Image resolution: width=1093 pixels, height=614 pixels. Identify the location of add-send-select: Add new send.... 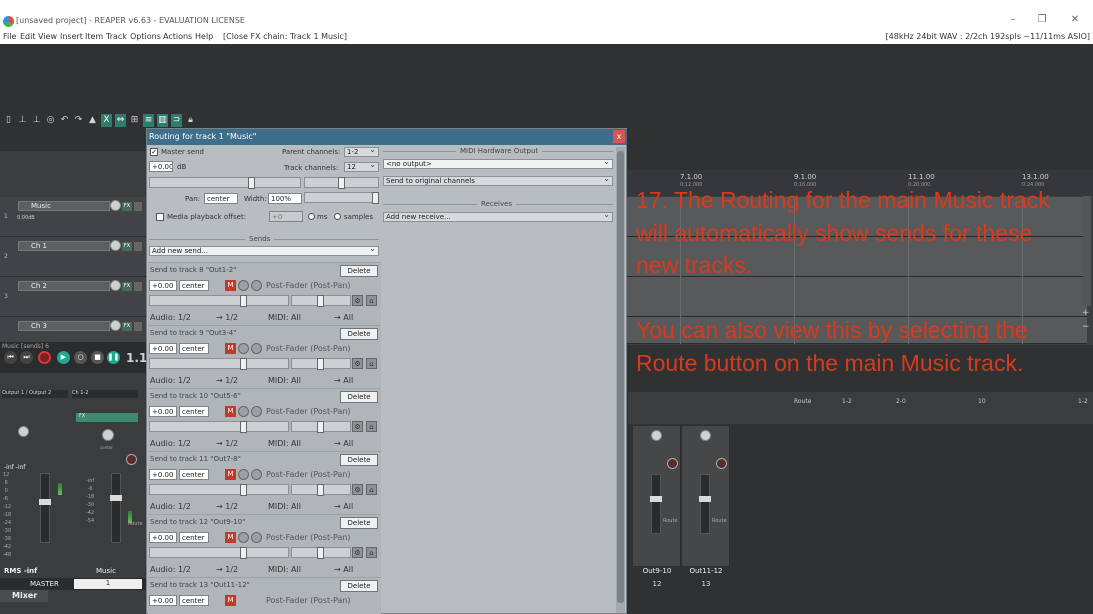
(264, 251).